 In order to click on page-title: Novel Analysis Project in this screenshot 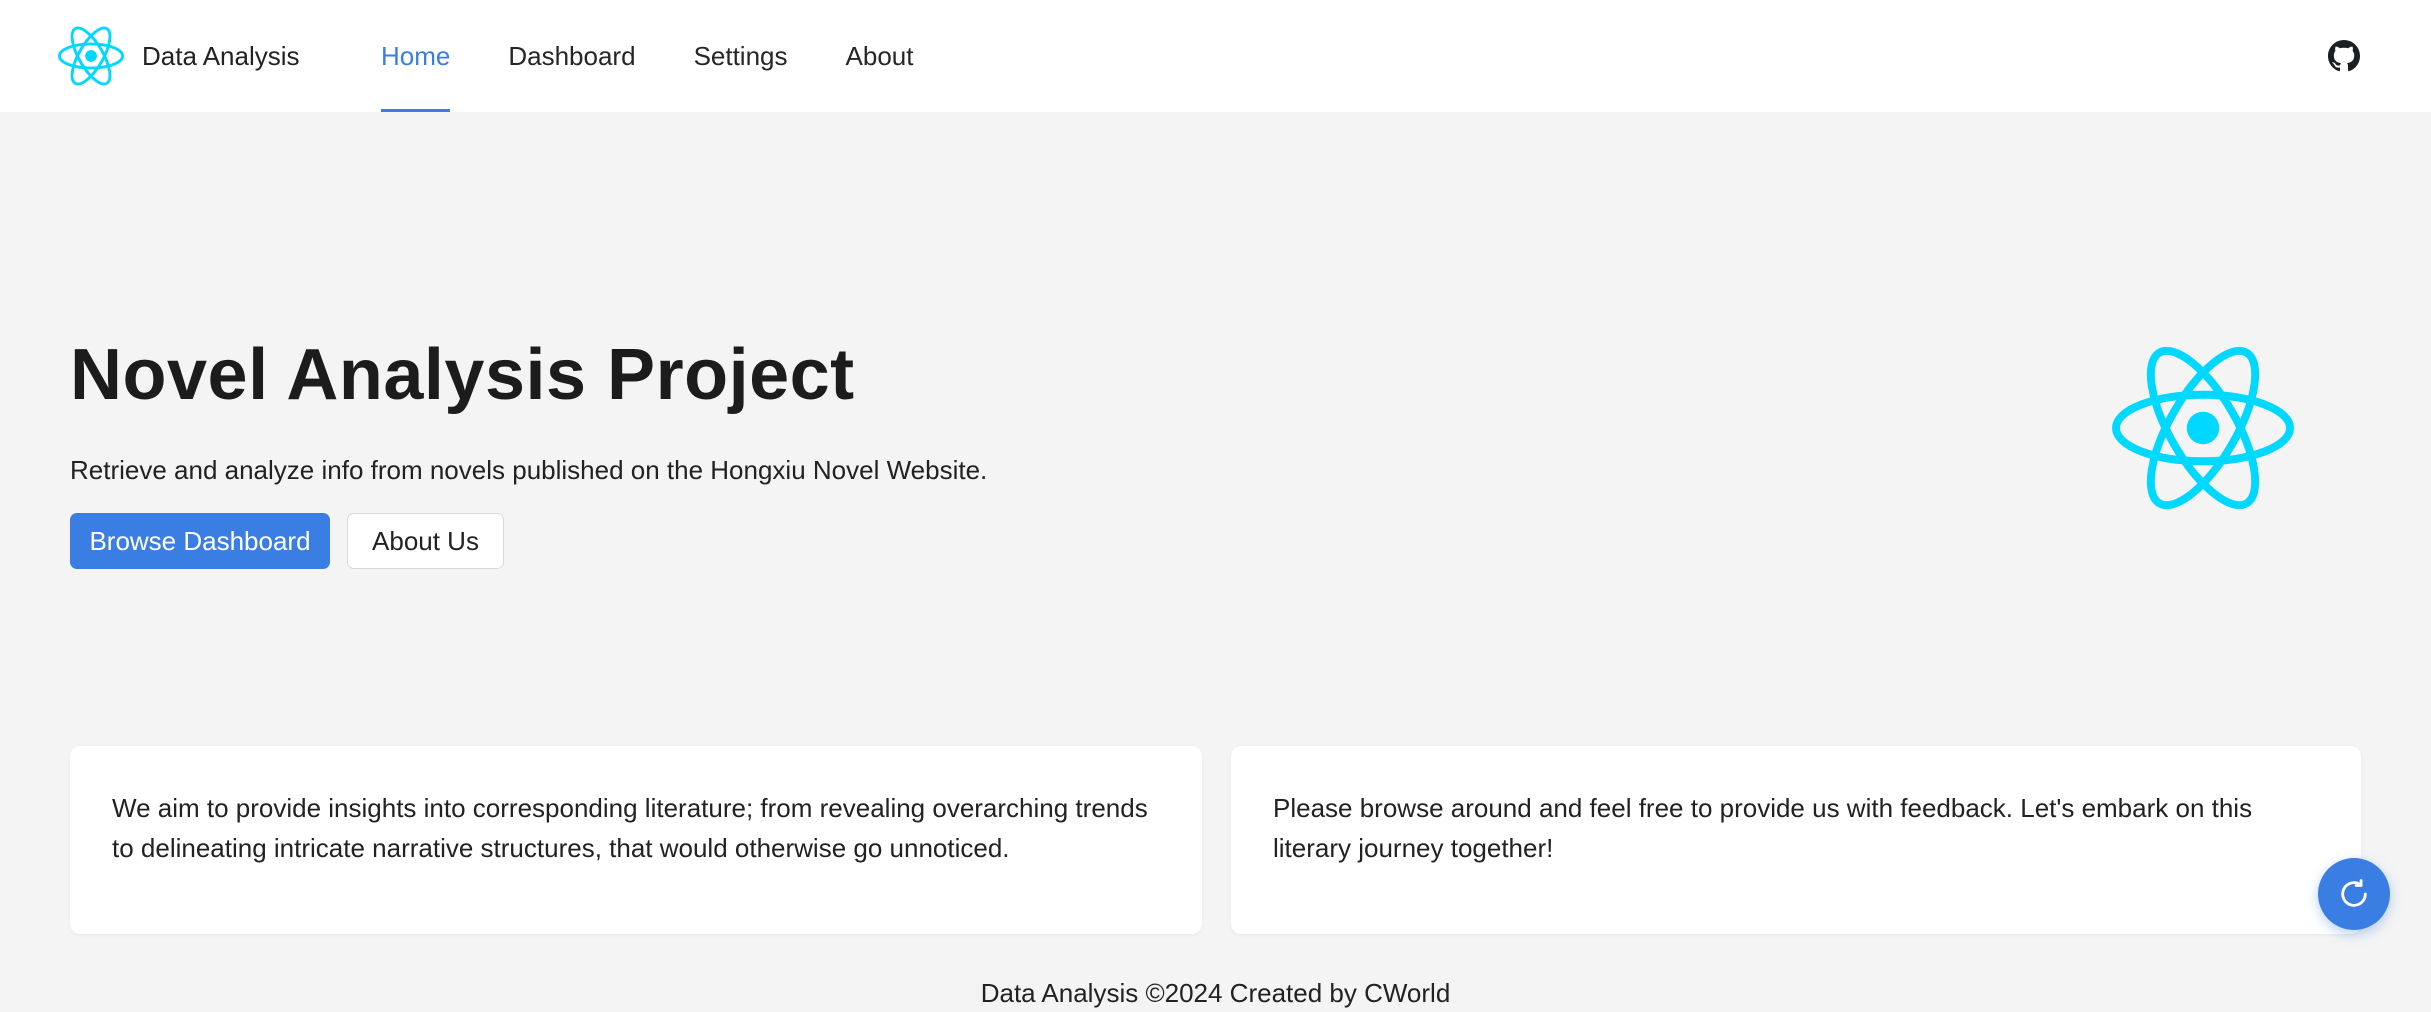, I will do `click(462, 375)`.